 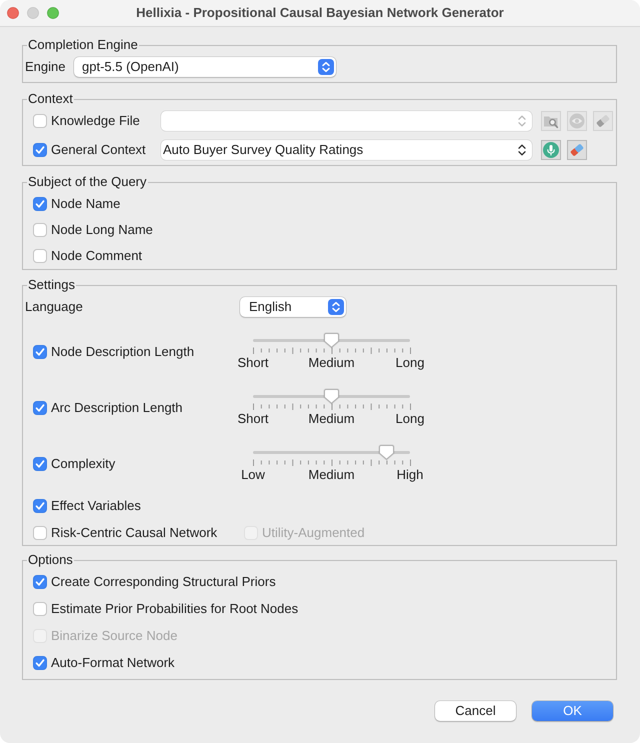 I want to click on eraser-icon, so click(x=577, y=150).